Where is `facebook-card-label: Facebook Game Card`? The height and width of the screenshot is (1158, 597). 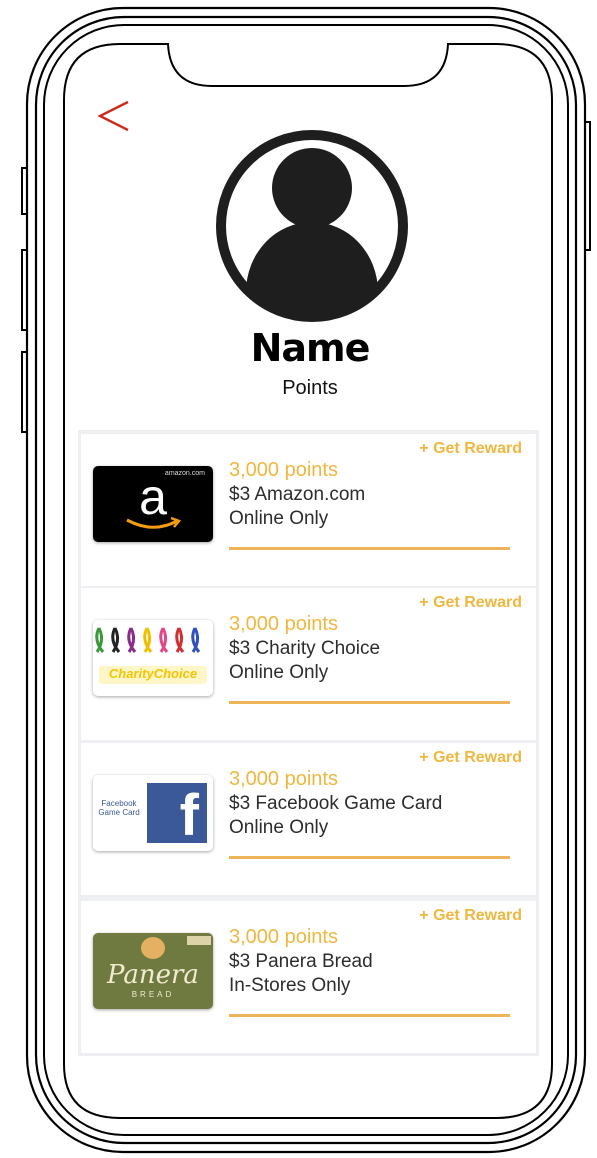
facebook-card-label: Facebook Game Card is located at coordinates (119, 808).